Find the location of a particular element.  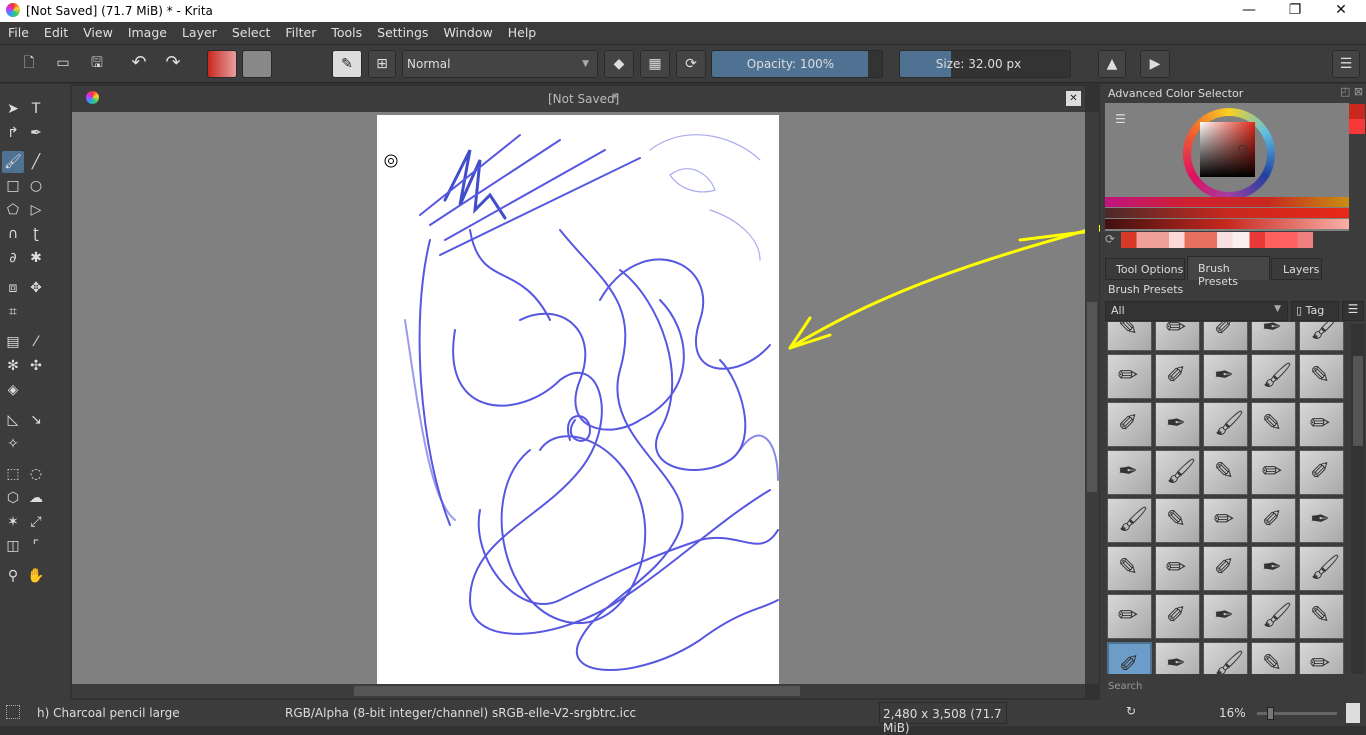

tab-brush-presets: Brush Presets is located at coordinates (1228, 272).